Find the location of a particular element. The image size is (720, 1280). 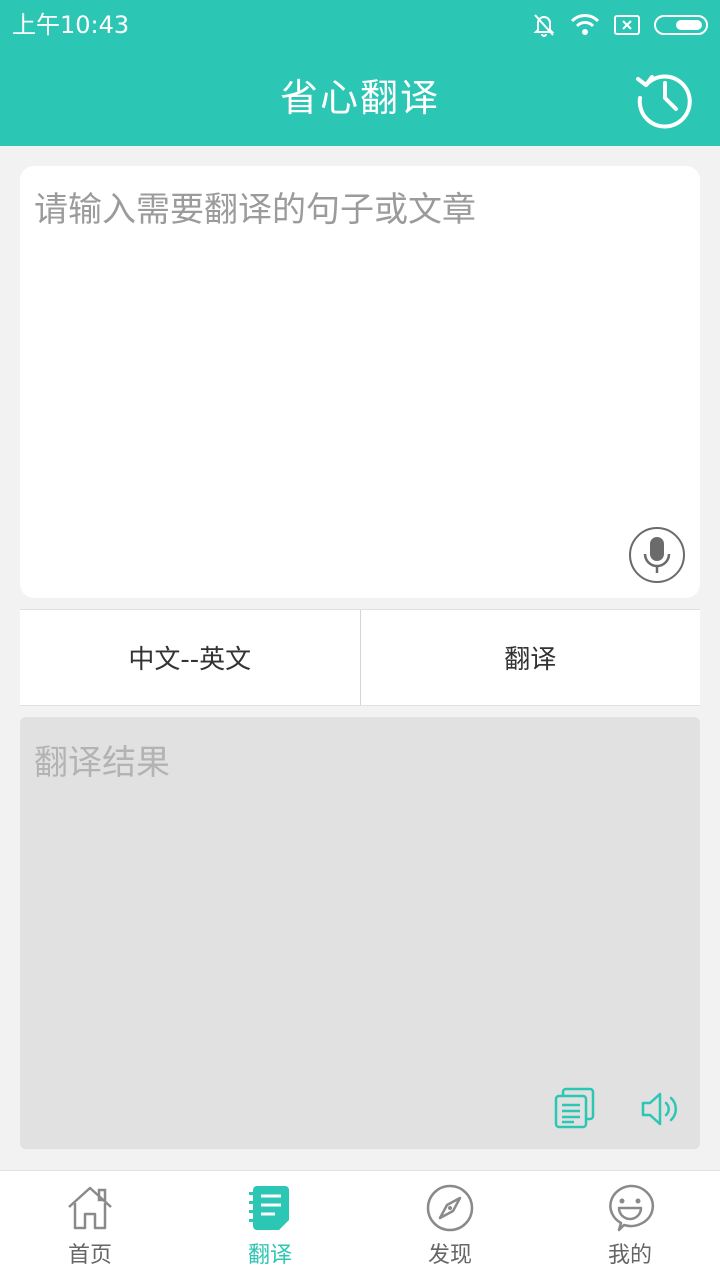

history-button is located at coordinates (665, 98).